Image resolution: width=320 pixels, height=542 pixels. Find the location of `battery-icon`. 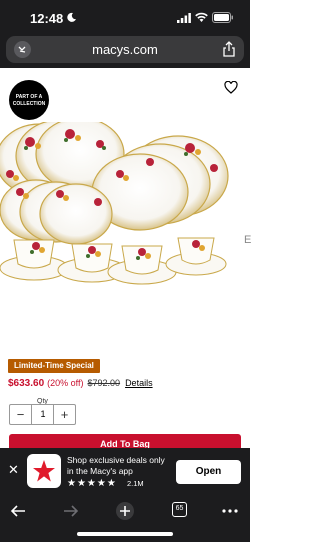

battery-icon is located at coordinates (222, 17).